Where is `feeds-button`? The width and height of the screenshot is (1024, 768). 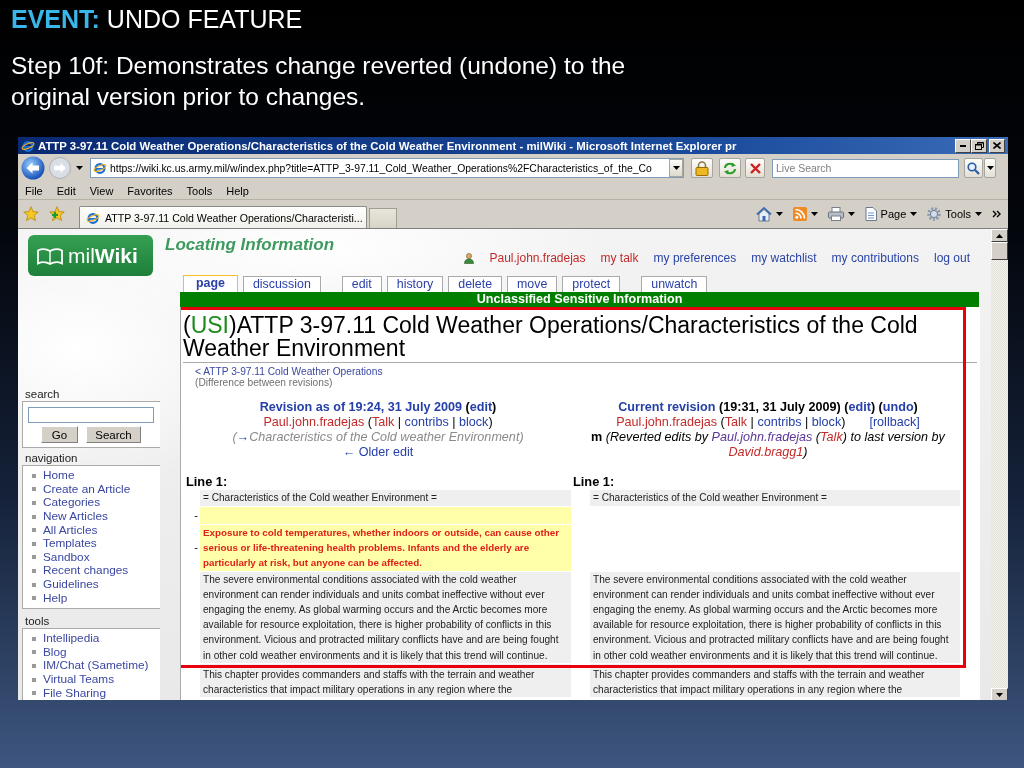
feeds-button is located at coordinates (805, 214).